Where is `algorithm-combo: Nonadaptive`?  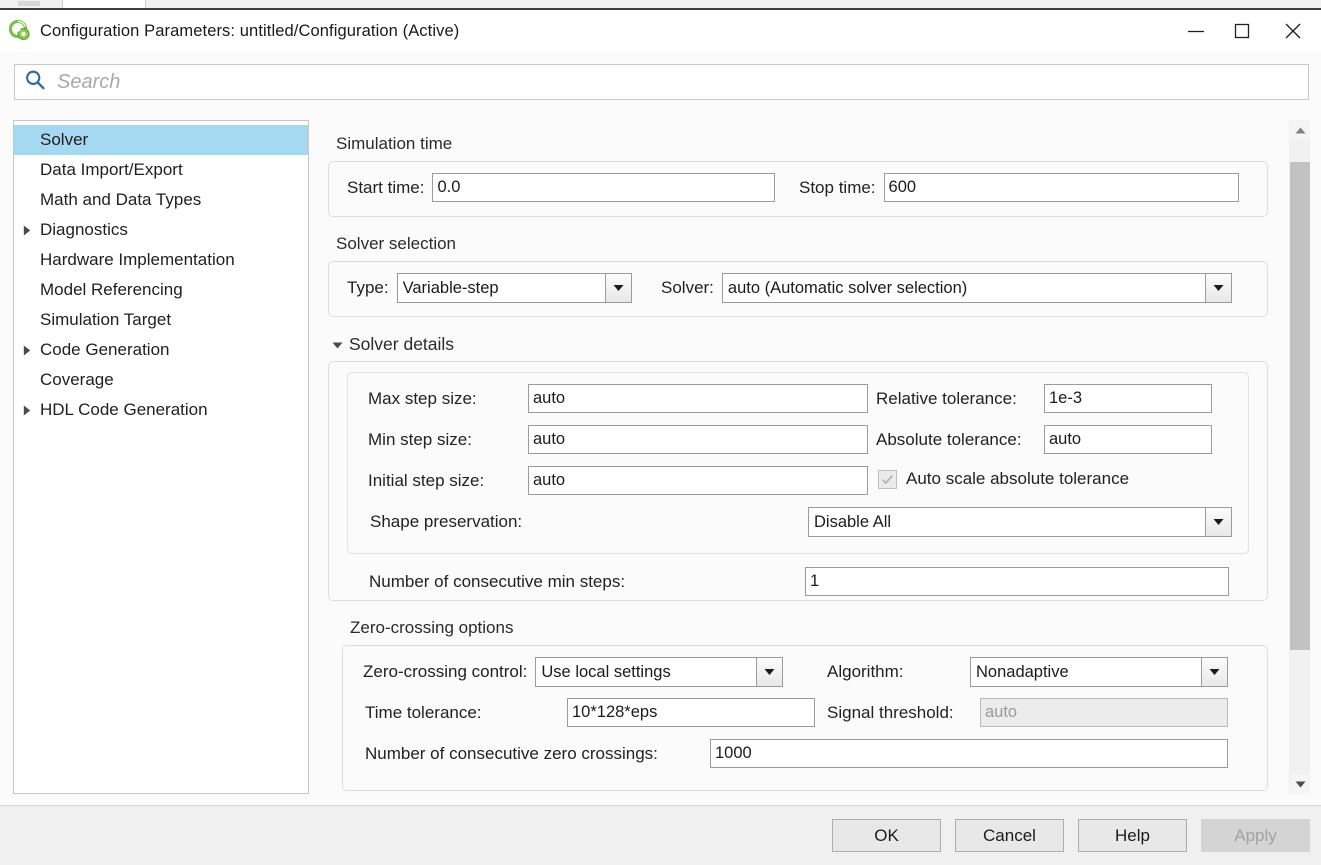
algorithm-combo: Nonadaptive is located at coordinates (1099, 672).